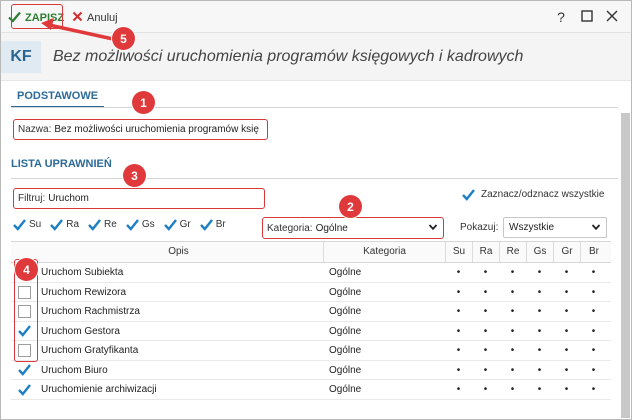 The width and height of the screenshot is (632, 420). What do you see at coordinates (77, 29) in the screenshot?
I see `annotation-arrow` at bounding box center [77, 29].